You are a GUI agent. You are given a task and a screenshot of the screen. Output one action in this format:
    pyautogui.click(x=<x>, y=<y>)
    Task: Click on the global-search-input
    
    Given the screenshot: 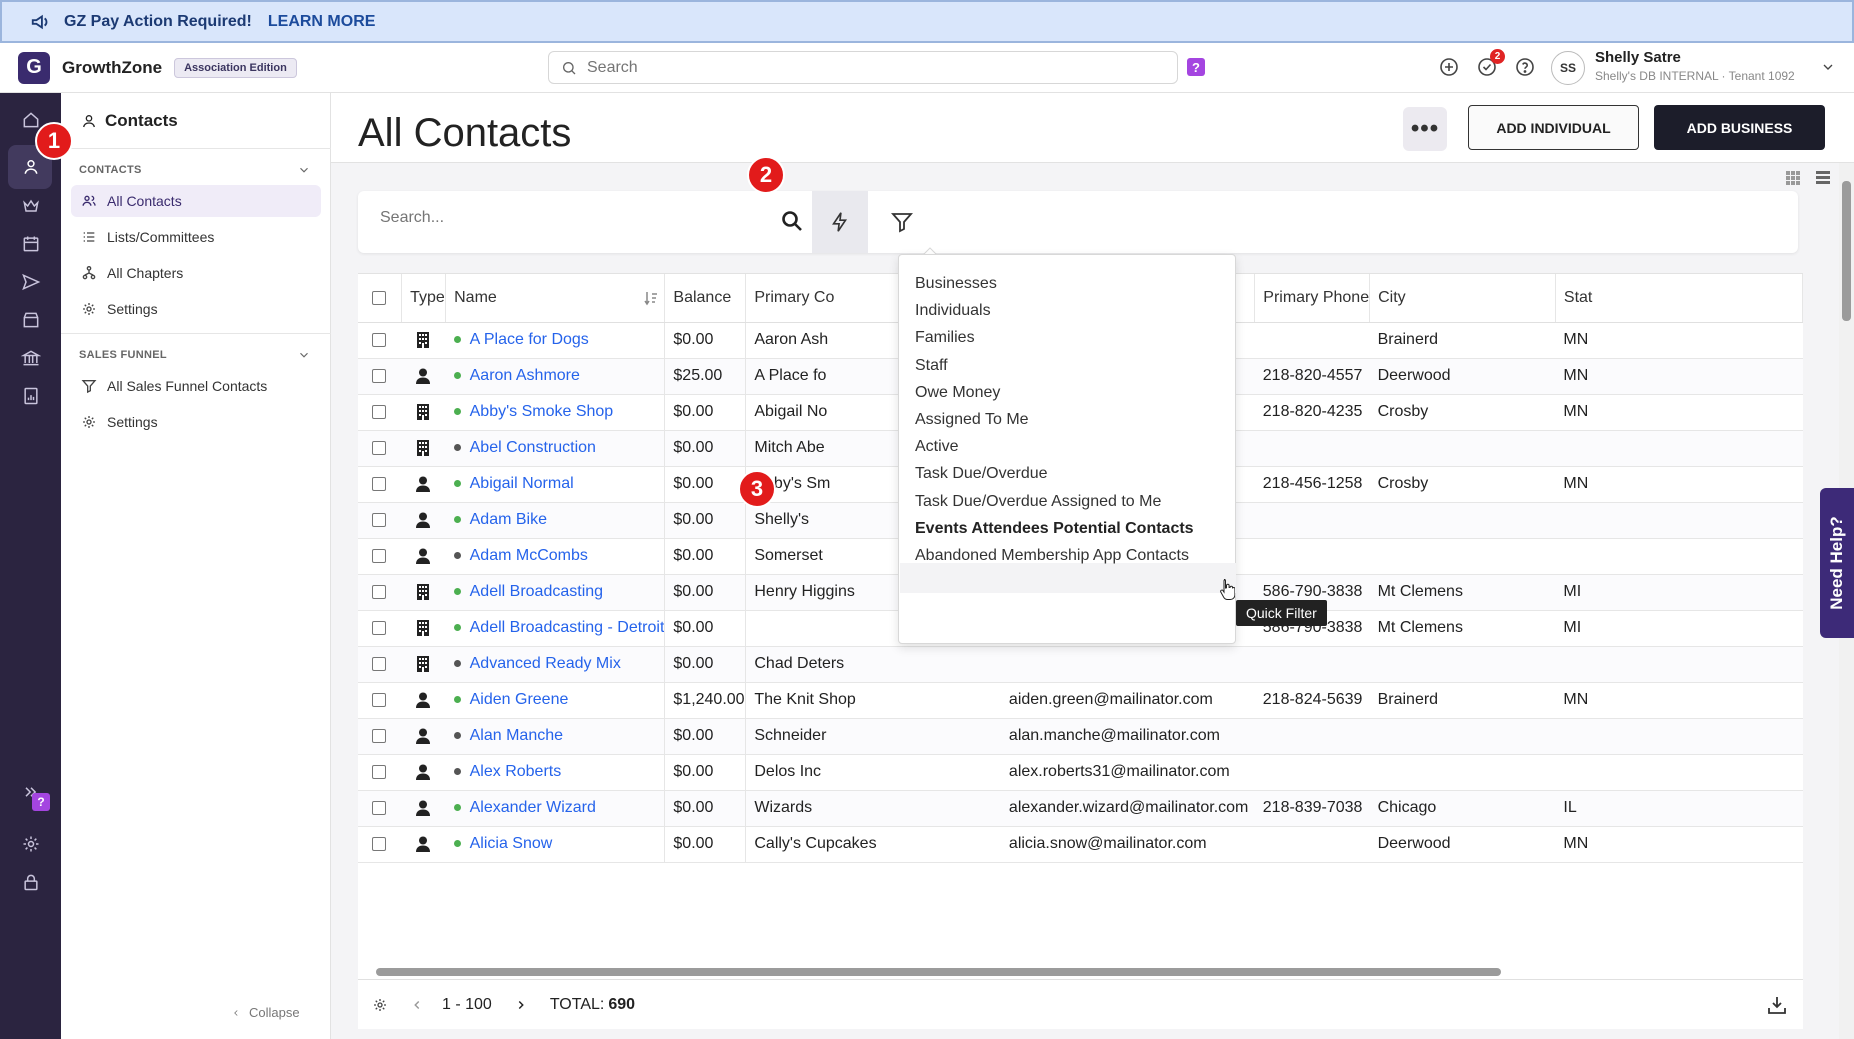 What is the action you would take?
    pyautogui.click(x=867, y=67)
    